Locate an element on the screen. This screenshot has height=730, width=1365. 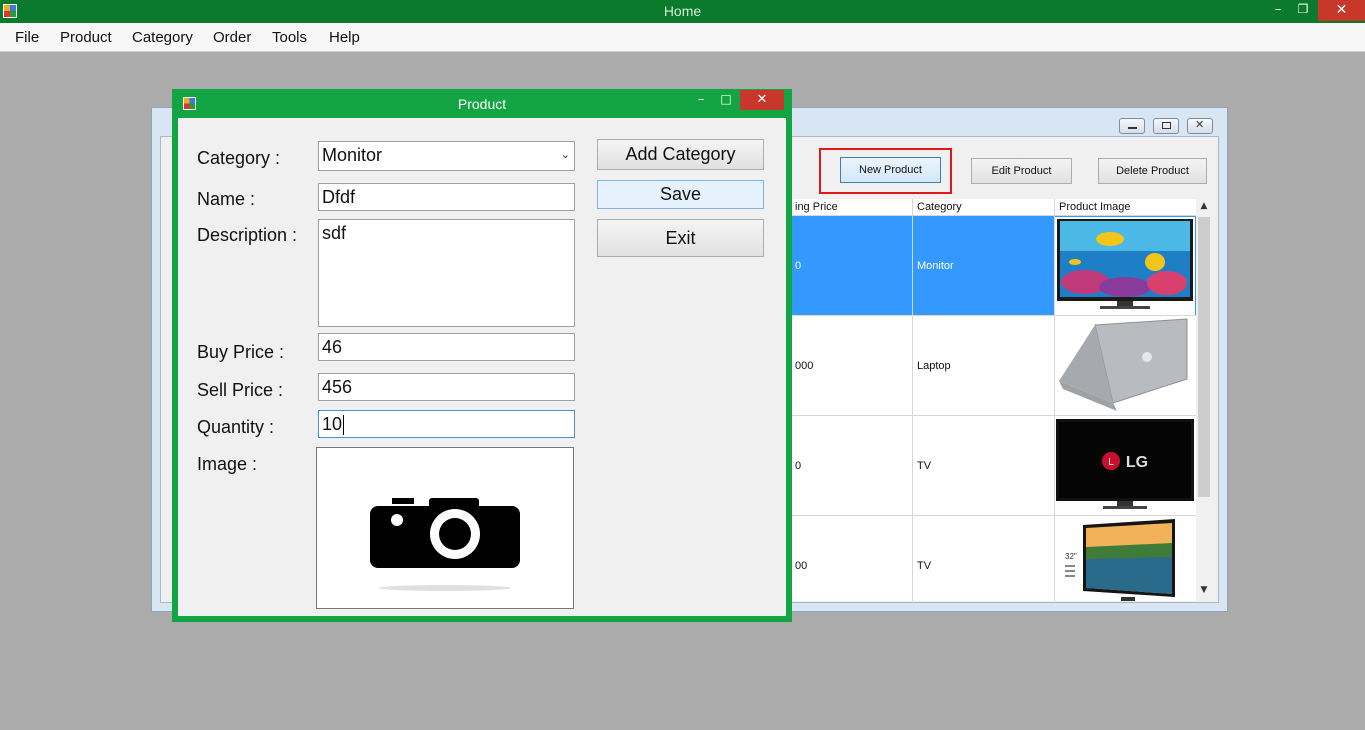
highlight-annotation is located at coordinates (885, 171).